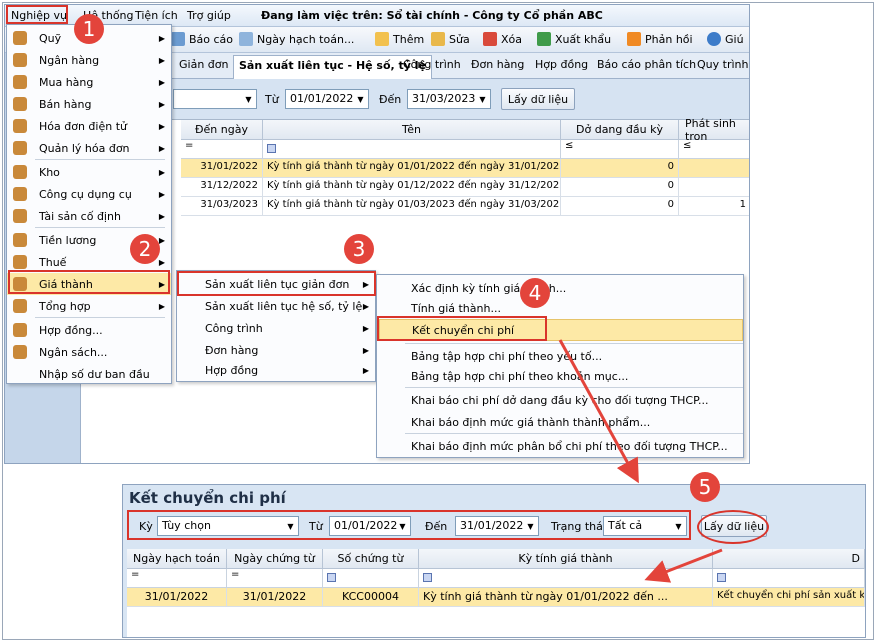 The image size is (876, 642). Describe the element at coordinates (145, 249) in the screenshot. I see `step-badge-2: 2` at that location.